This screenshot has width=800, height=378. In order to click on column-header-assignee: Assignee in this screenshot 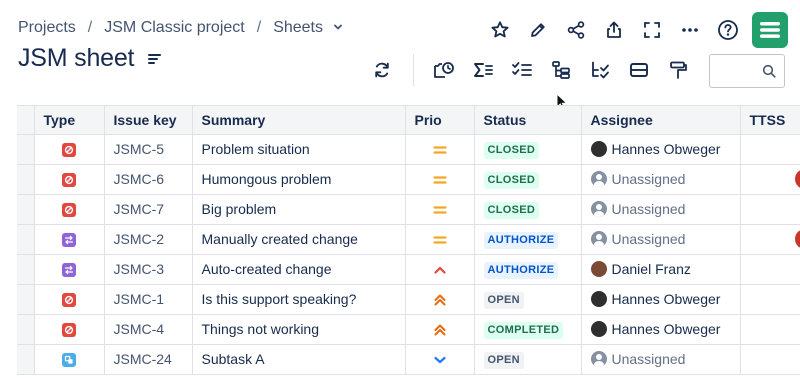, I will do `click(661, 120)`.